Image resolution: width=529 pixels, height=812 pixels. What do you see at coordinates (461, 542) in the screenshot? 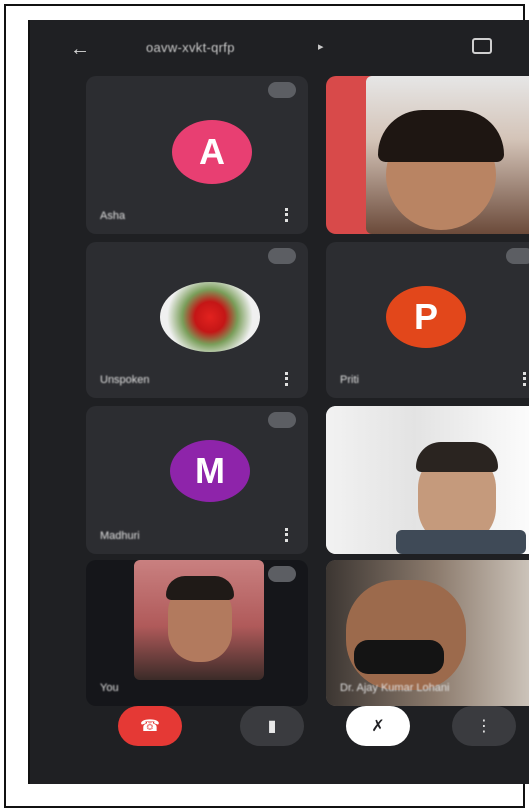
I see `participant-shirt` at bounding box center [461, 542].